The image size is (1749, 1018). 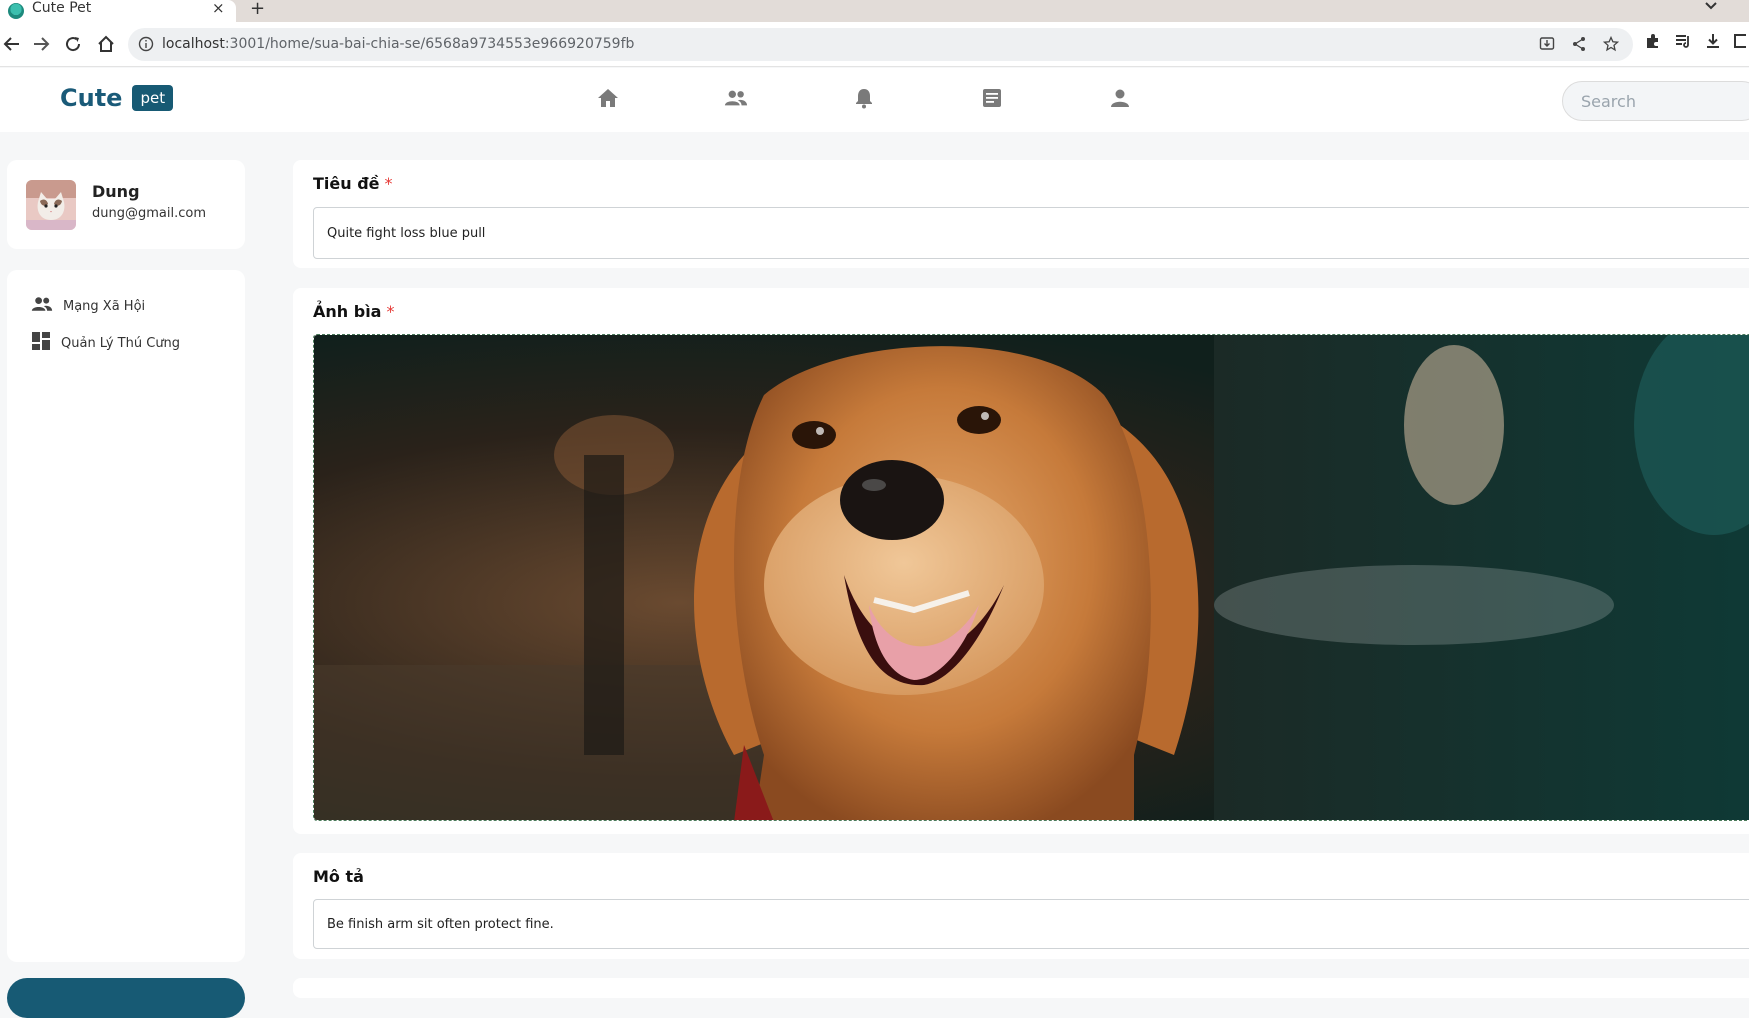 What do you see at coordinates (1021, 988) in the screenshot?
I see `next-panel` at bounding box center [1021, 988].